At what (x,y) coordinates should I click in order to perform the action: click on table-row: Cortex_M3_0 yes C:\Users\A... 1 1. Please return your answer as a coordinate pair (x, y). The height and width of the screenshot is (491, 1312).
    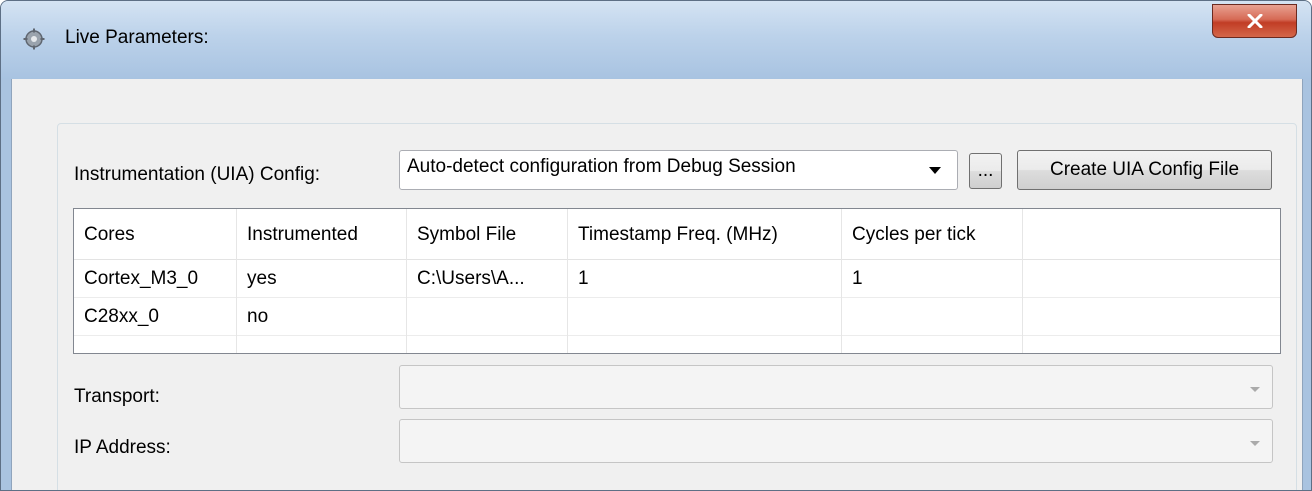
    Looking at the image, I should click on (677, 278).